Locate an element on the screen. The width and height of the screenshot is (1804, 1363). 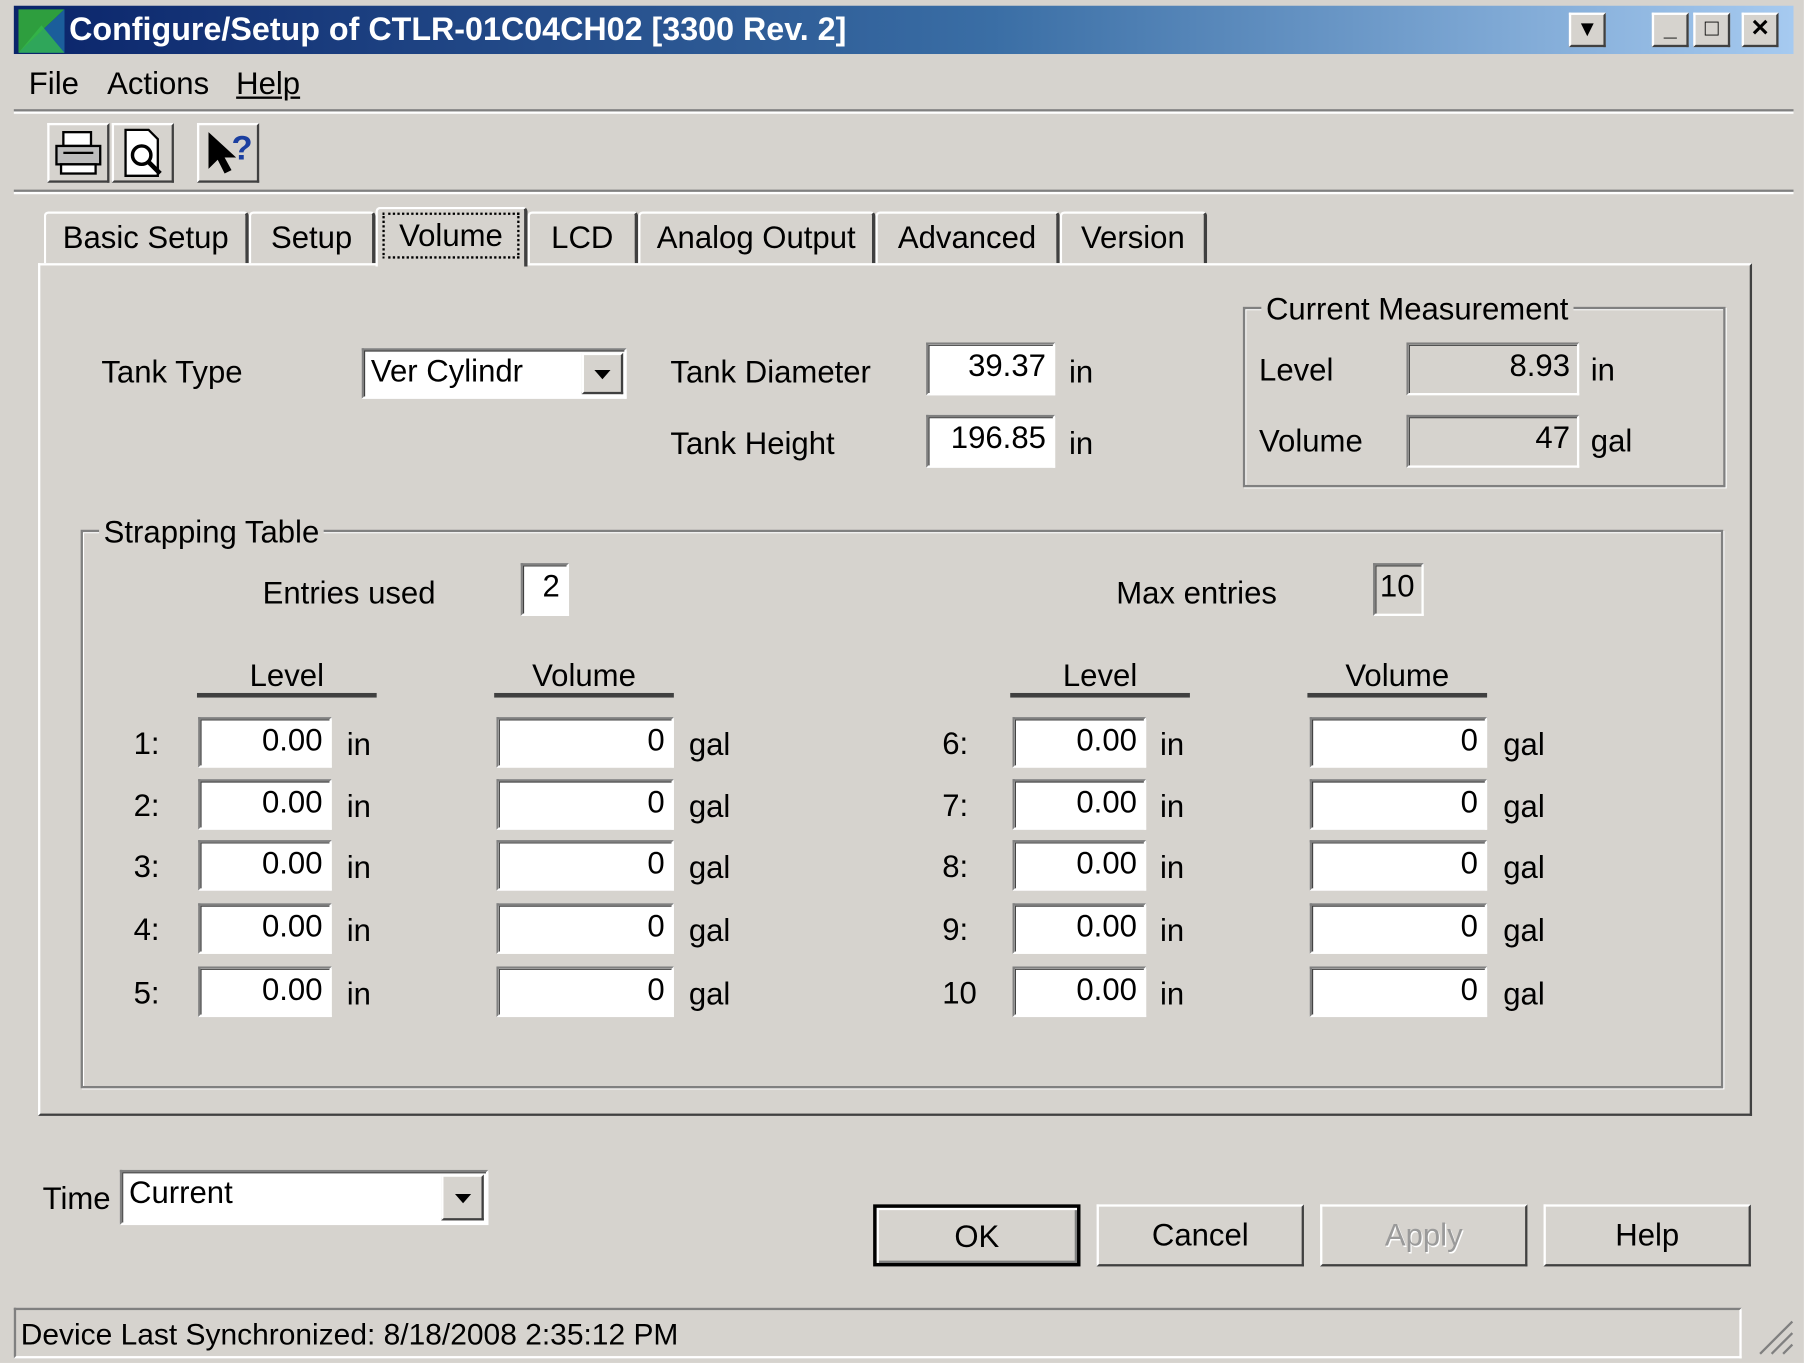
level-input-9: 0.00 is located at coordinates (1079, 928).